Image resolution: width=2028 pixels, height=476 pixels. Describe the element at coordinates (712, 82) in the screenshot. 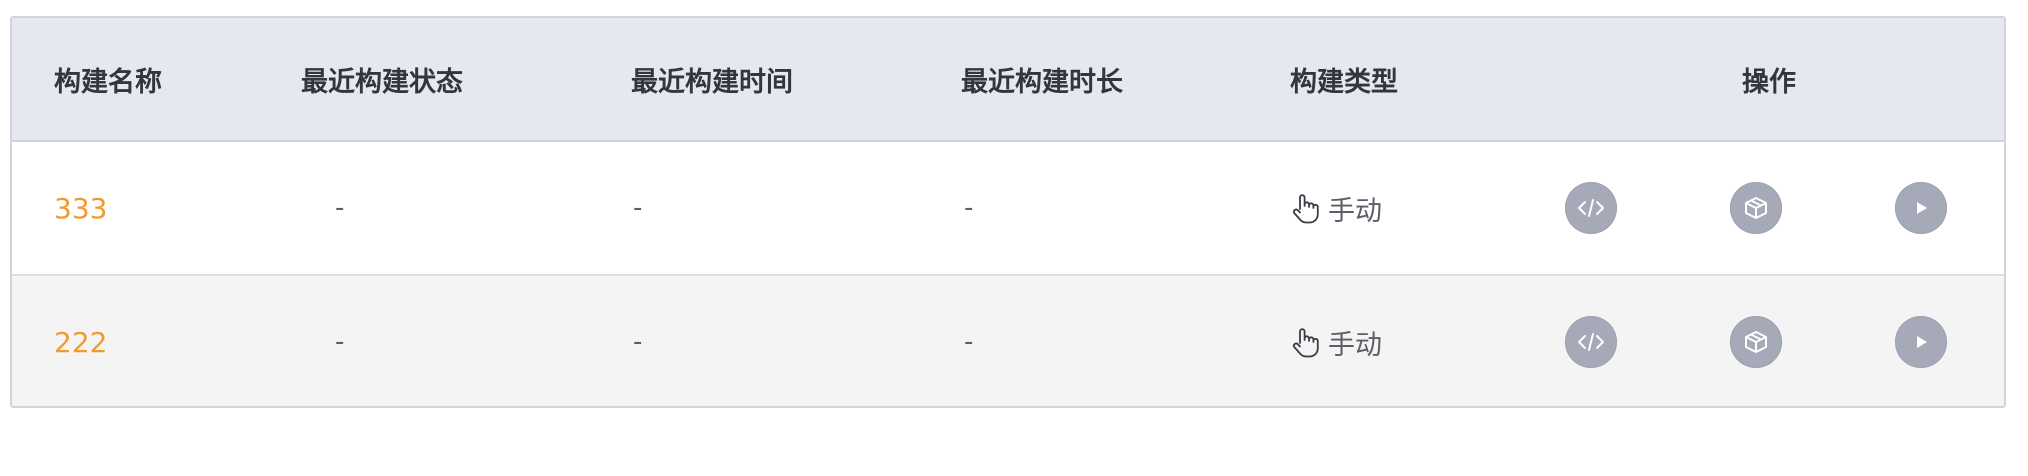

I see `header-last-build-time: 最近构建时间` at that location.